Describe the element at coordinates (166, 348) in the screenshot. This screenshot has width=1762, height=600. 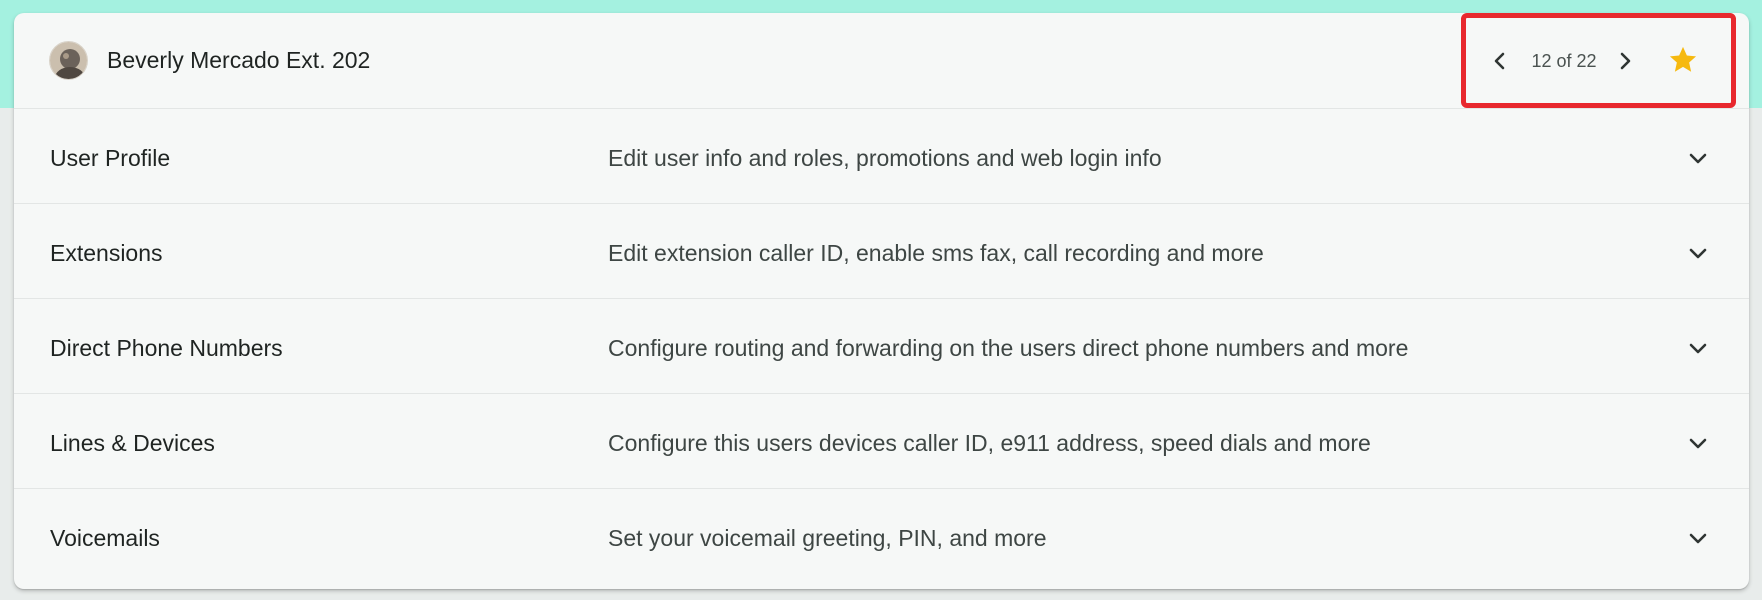
I see `row-title: Direct Phone Numbers` at that location.